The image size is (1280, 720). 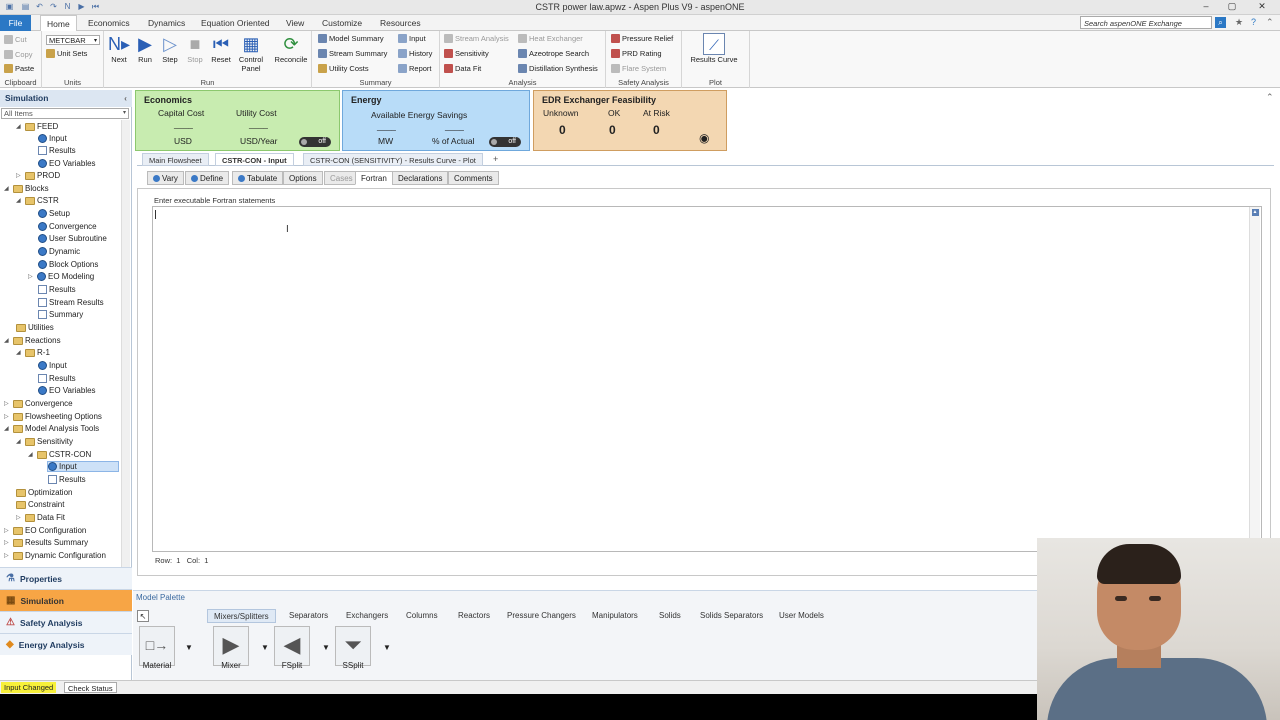 What do you see at coordinates (18, 54) in the screenshot?
I see `copy-button: Copy` at bounding box center [18, 54].